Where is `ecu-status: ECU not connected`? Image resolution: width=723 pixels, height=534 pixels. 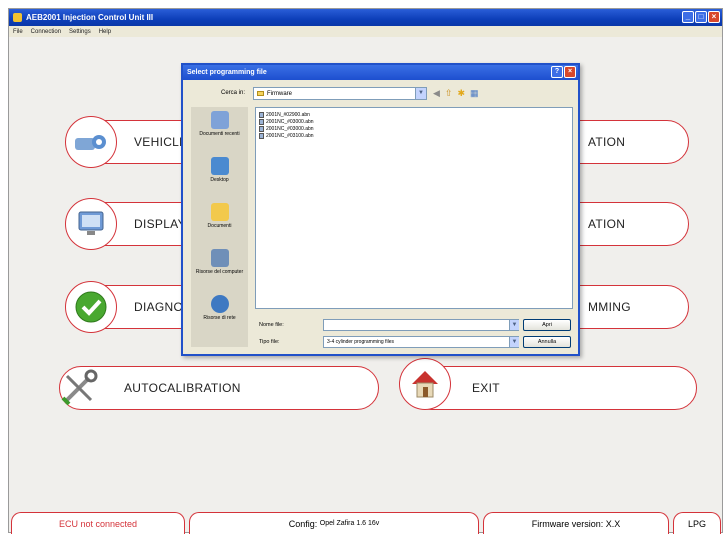 ecu-status: ECU not connected is located at coordinates (98, 523).